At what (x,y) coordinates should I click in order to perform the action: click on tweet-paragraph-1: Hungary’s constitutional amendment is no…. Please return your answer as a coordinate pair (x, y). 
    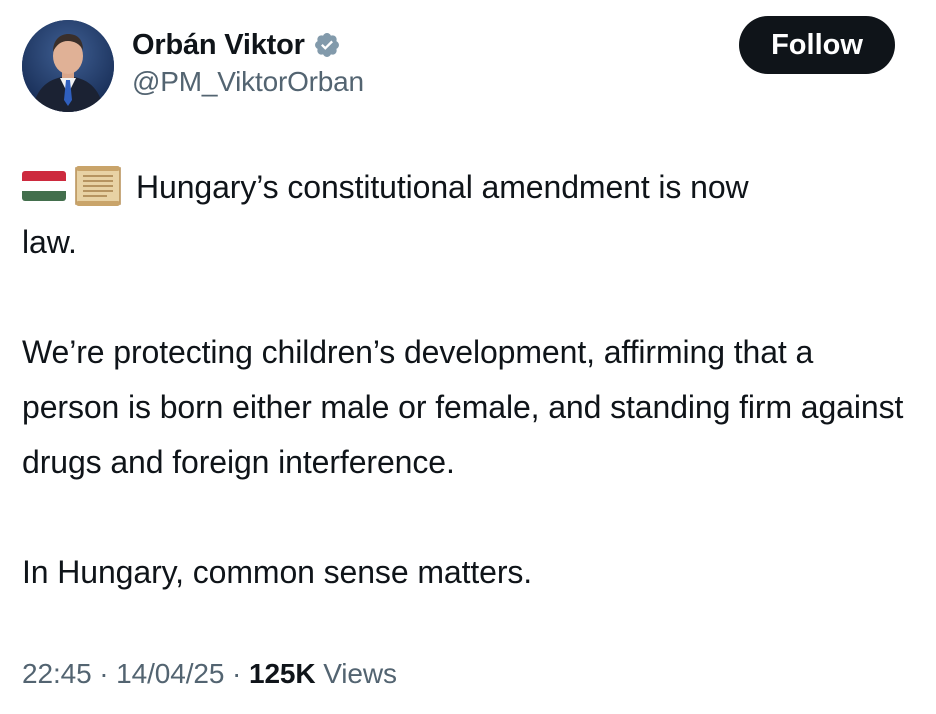
    Looking at the image, I should click on (467, 215).